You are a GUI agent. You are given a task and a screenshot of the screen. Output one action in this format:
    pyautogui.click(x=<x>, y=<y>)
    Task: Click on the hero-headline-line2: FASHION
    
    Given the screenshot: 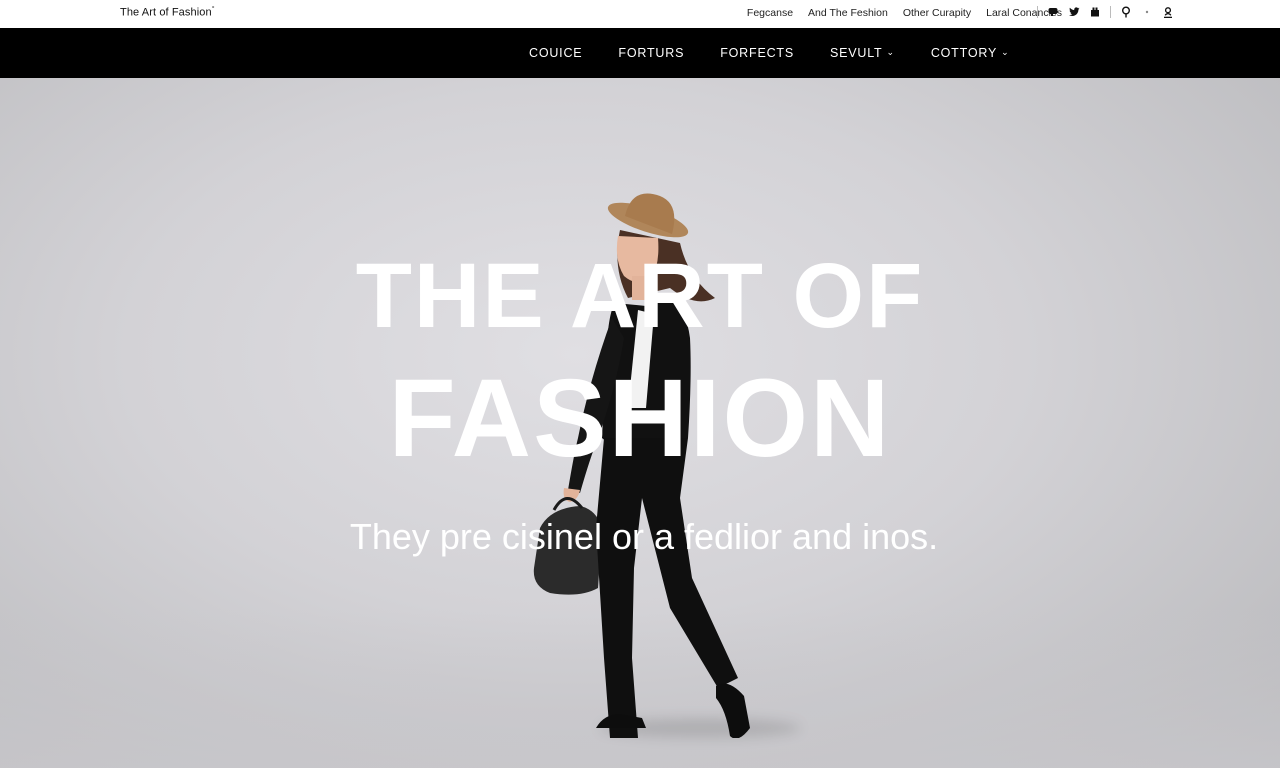 What is the action you would take?
    pyautogui.click(x=640, y=418)
    